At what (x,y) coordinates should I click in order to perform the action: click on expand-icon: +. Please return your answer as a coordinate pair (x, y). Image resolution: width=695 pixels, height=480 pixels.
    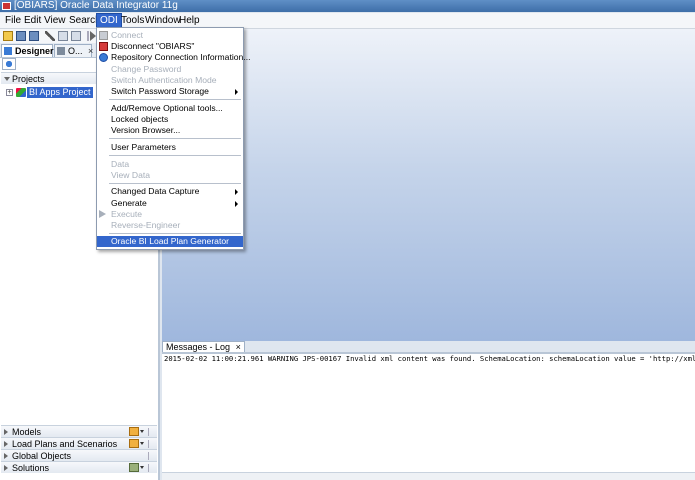
    Looking at the image, I should click on (9, 92).